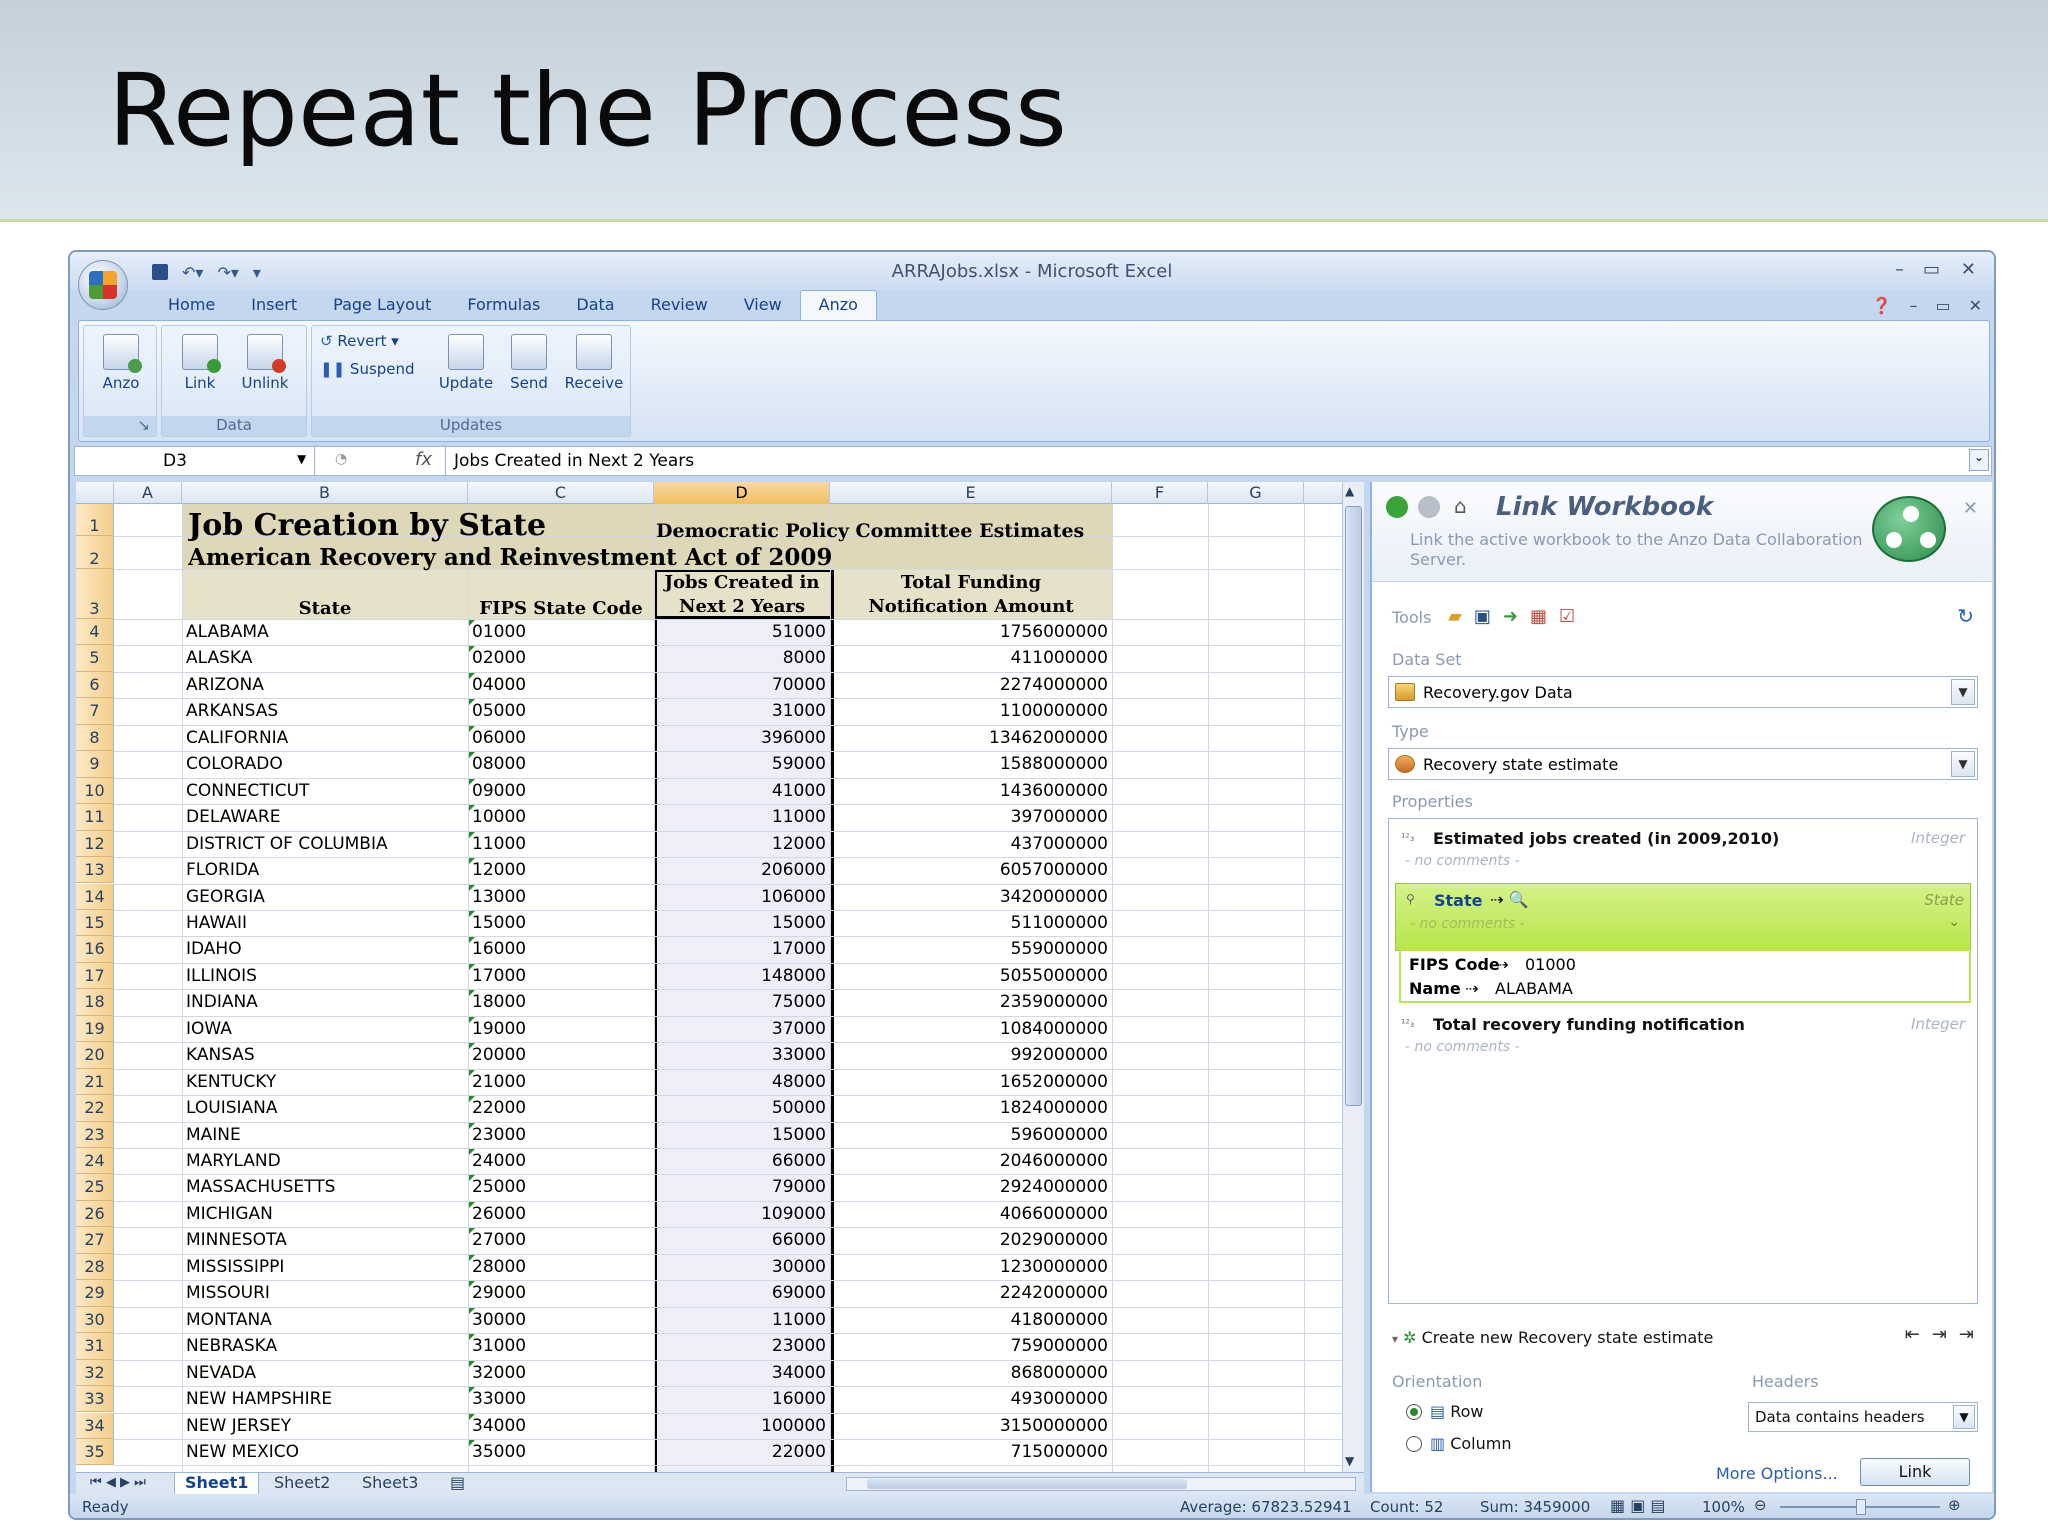 This screenshot has height=1536, width=2048. I want to click on cell-fips: 05000, so click(562, 711).